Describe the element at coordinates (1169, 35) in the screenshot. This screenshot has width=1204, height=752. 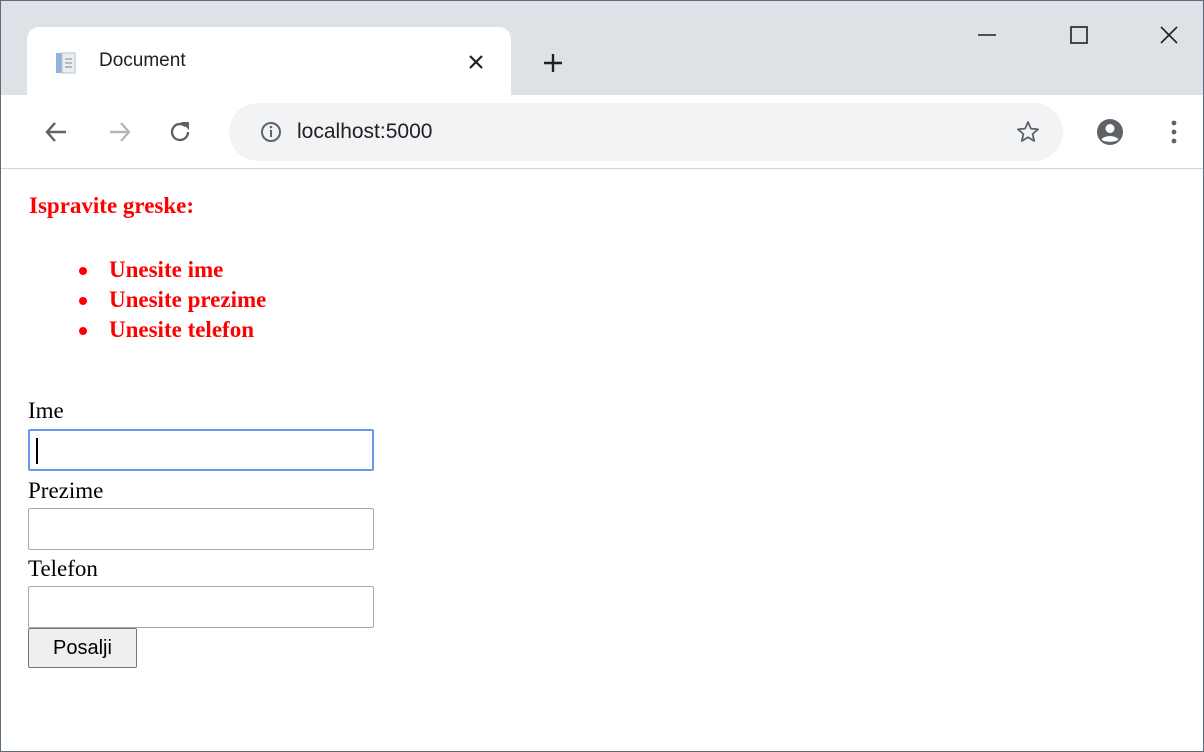
I see `close-window-icon` at that location.